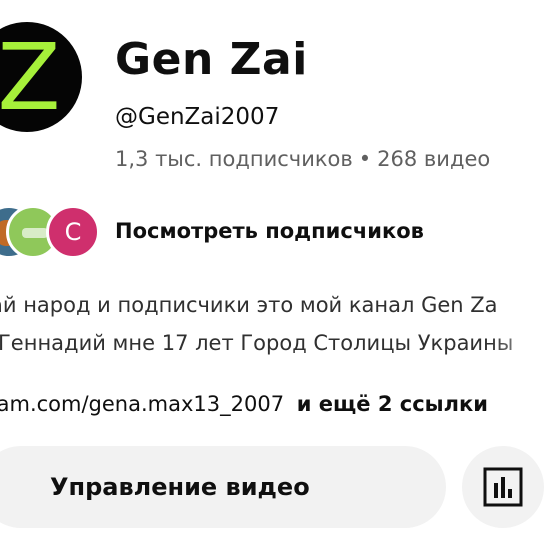  What do you see at coordinates (392, 404) in the screenshot?
I see `more-links-button: и ещё 2 ссылки` at bounding box center [392, 404].